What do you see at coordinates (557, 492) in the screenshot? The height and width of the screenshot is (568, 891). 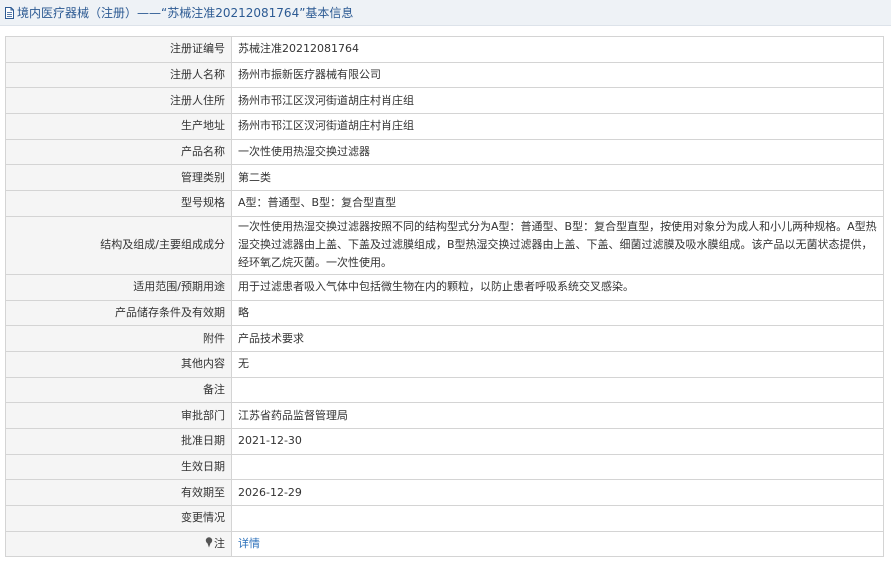 I see `row-value: 2026-12-29` at bounding box center [557, 492].